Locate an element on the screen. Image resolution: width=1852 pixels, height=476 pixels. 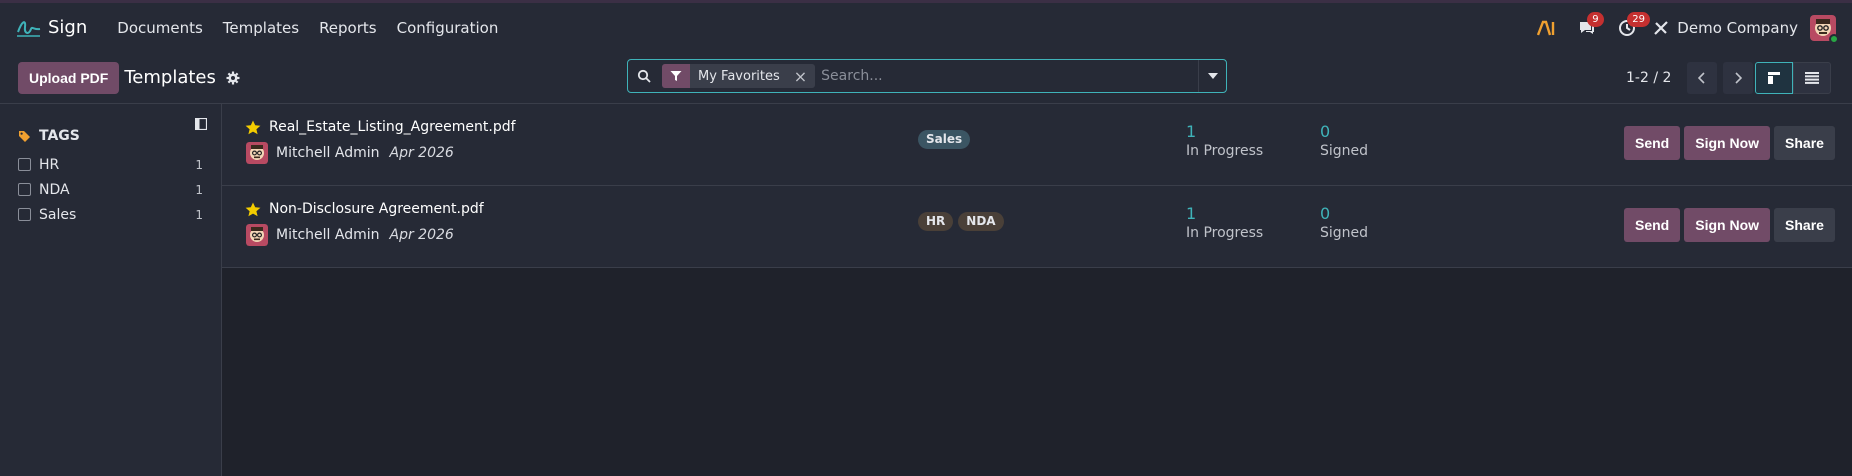
search-panel: TAGS HR 1 NDA 1 Sales 1 is located at coordinates (111, 290).